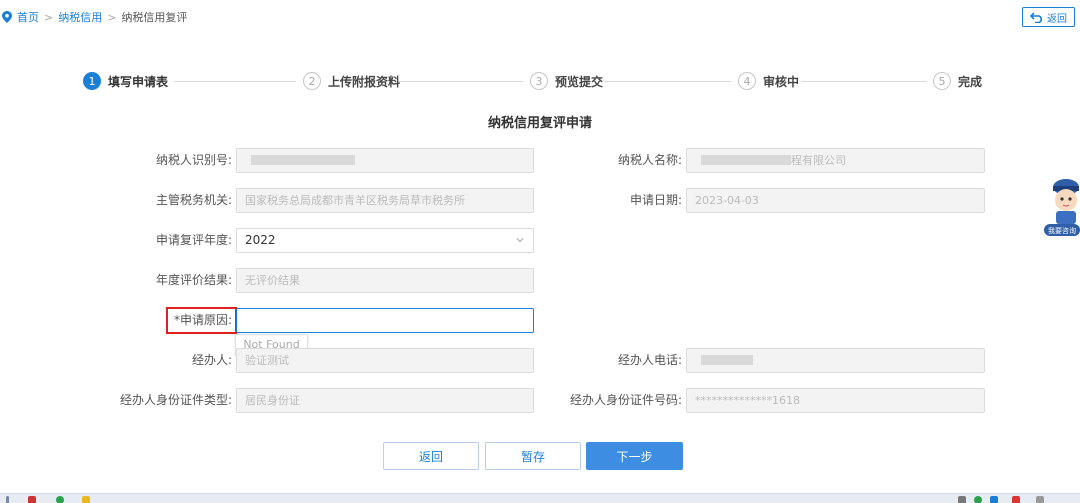  What do you see at coordinates (80, 17) in the screenshot?
I see `breadcrumb-section: 纳税信用` at bounding box center [80, 17].